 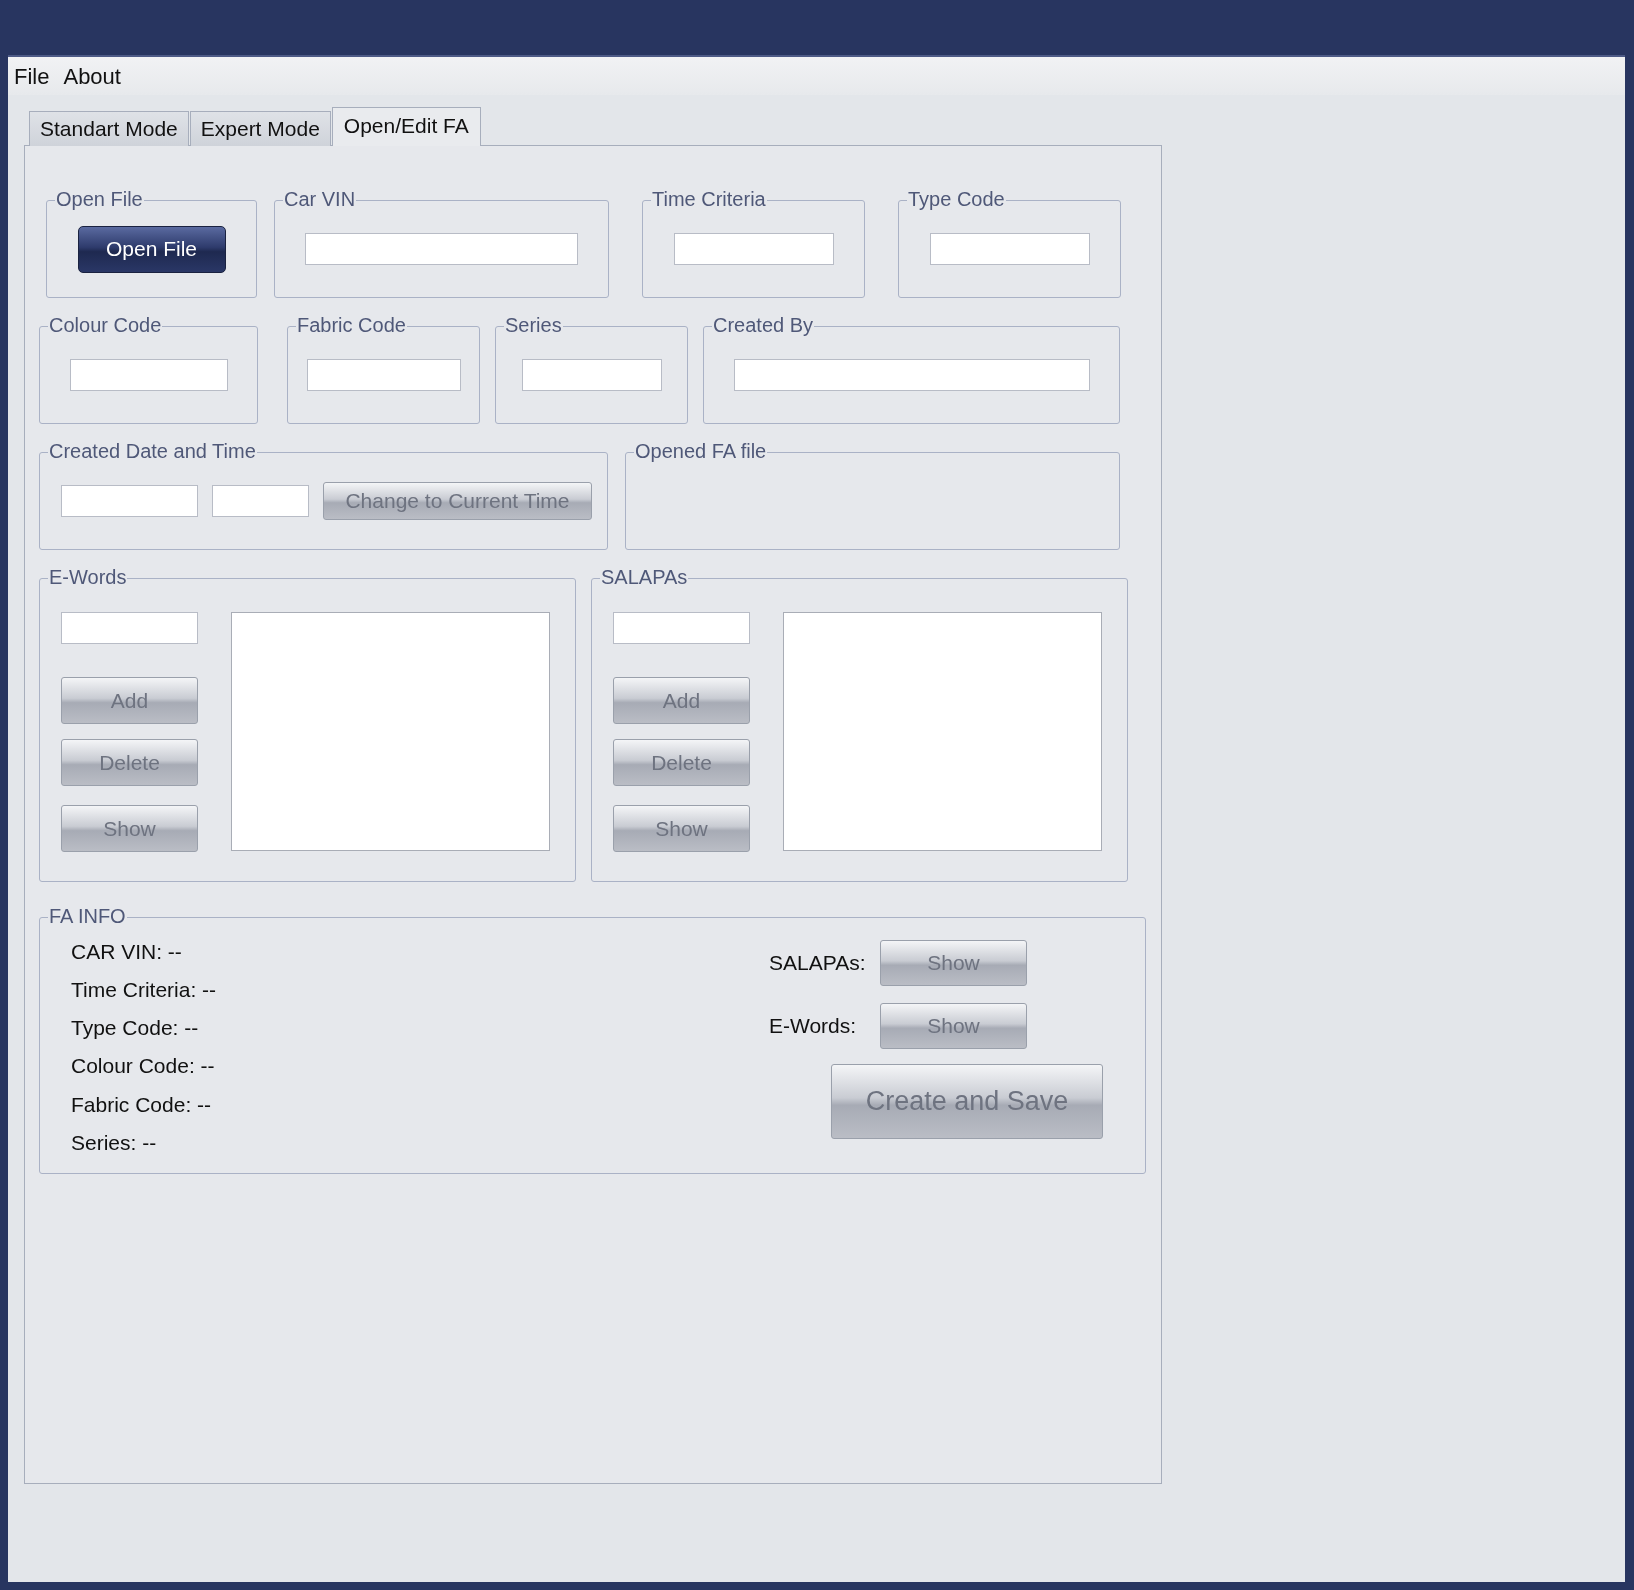 What do you see at coordinates (709, 199) in the screenshot?
I see `group-label: Time Criteria` at bounding box center [709, 199].